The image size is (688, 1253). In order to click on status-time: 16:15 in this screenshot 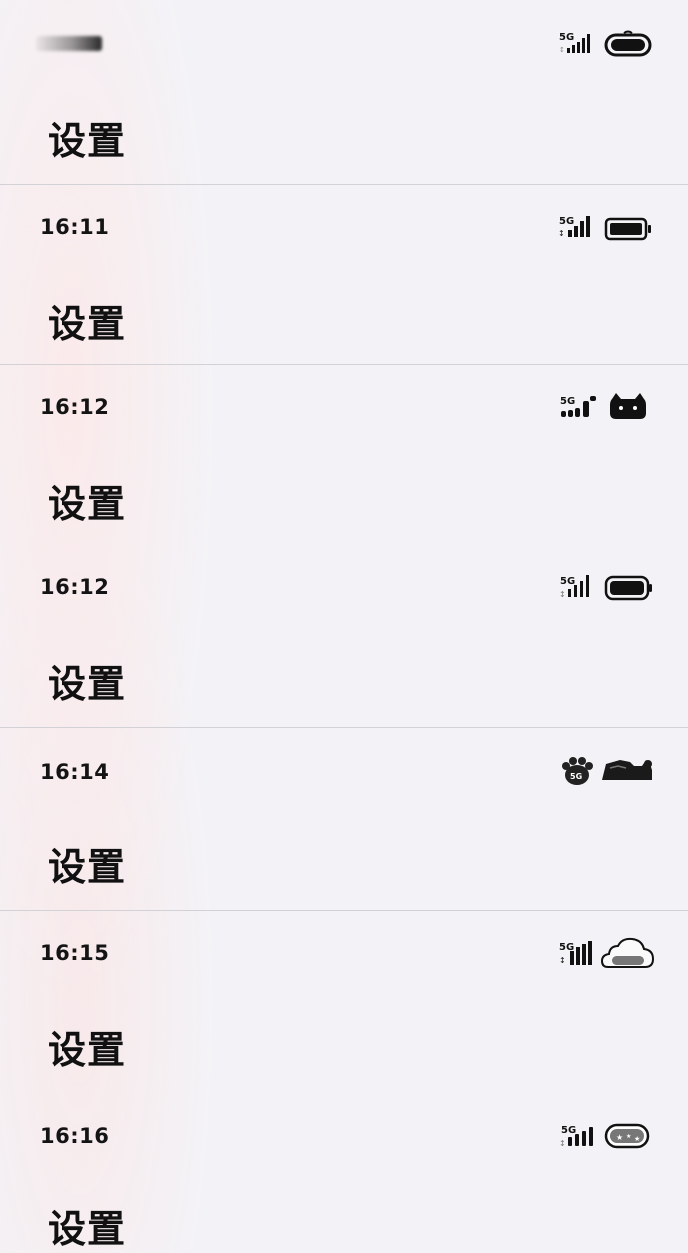, I will do `click(75, 953)`.